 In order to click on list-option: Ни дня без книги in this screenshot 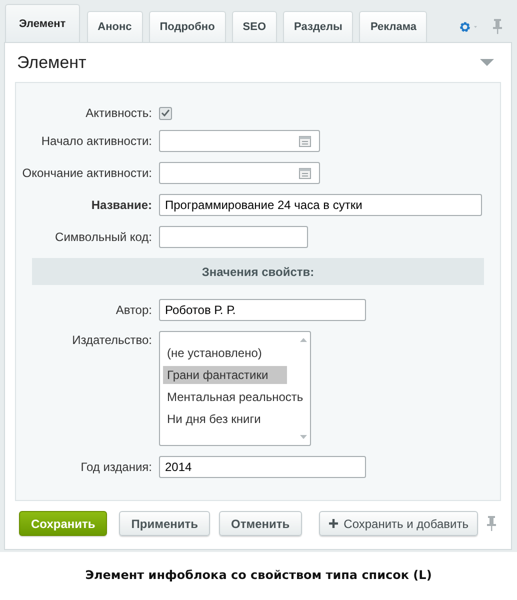, I will do `click(225, 419)`.